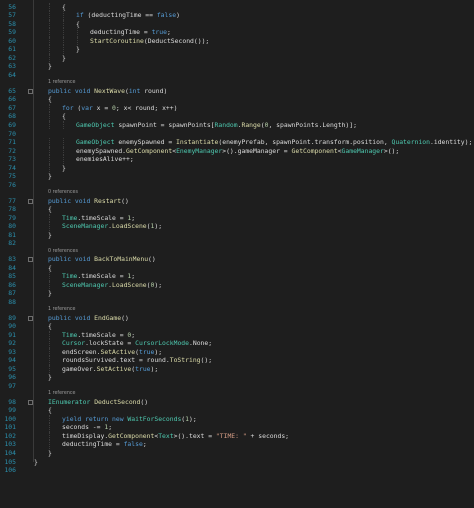  What do you see at coordinates (12, 217) in the screenshot?
I see `line-number: 79` at bounding box center [12, 217].